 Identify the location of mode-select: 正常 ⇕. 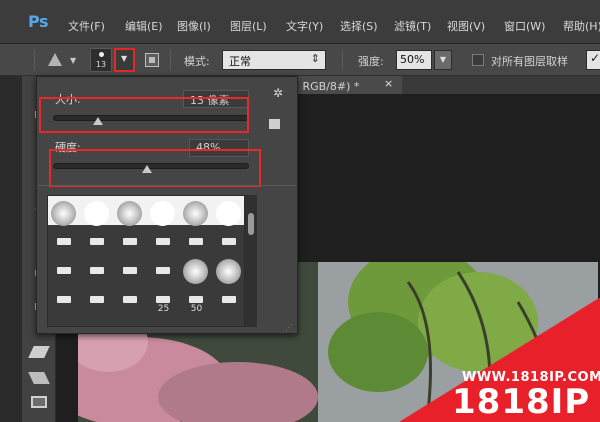
(274, 60).